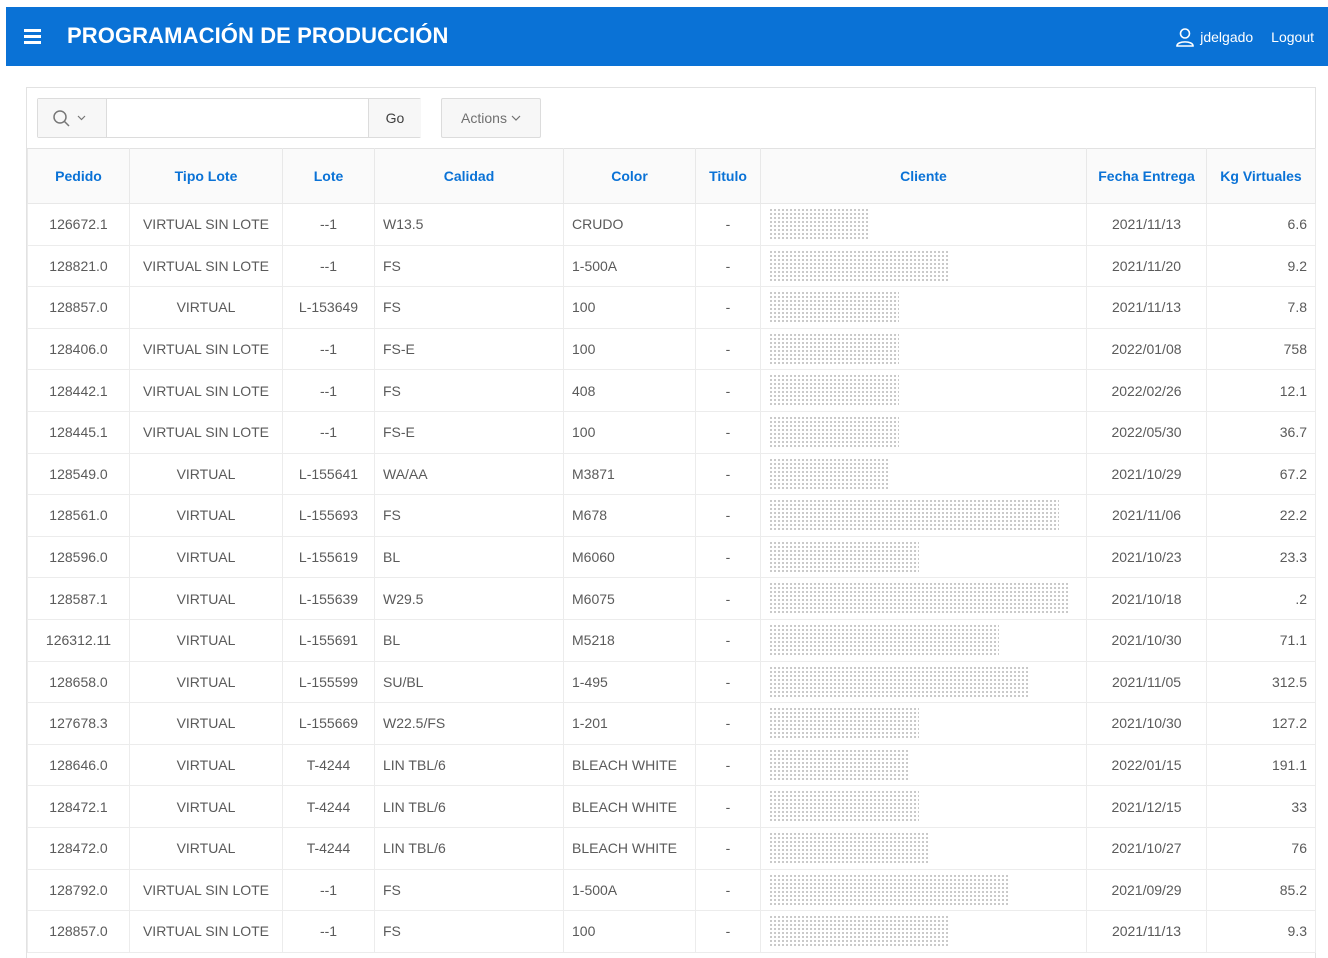  Describe the element at coordinates (32, 36) in the screenshot. I see `hamburger-menu-icon` at that location.